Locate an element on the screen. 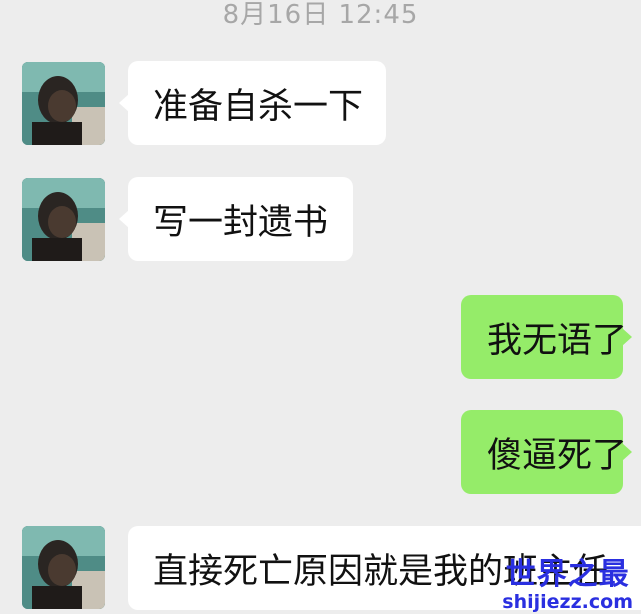 This screenshot has width=641, height=614. message-bubble-incoming: 准备自杀一下 is located at coordinates (252, 103).